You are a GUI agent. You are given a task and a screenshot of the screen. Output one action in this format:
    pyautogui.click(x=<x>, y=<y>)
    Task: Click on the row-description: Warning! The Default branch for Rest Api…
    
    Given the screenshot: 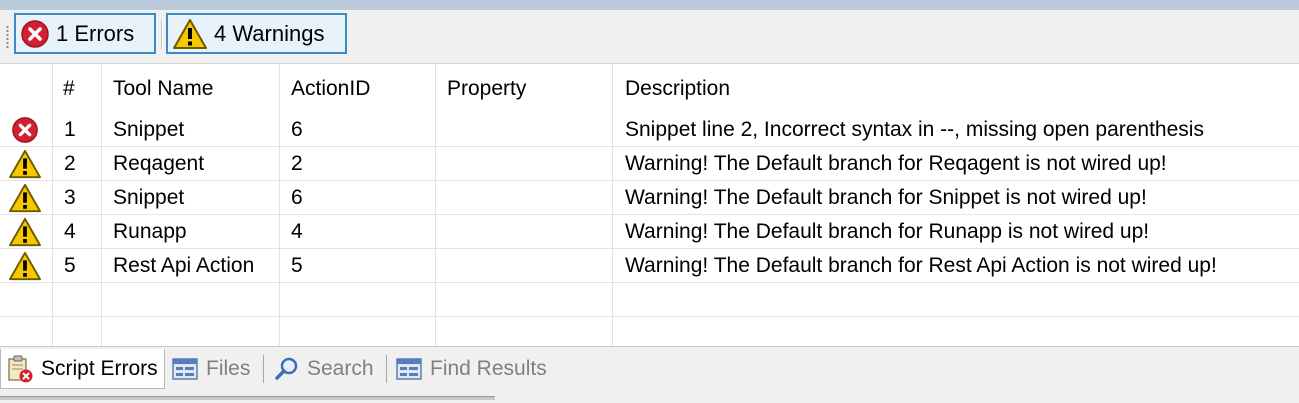 What is the action you would take?
    pyautogui.click(x=921, y=265)
    